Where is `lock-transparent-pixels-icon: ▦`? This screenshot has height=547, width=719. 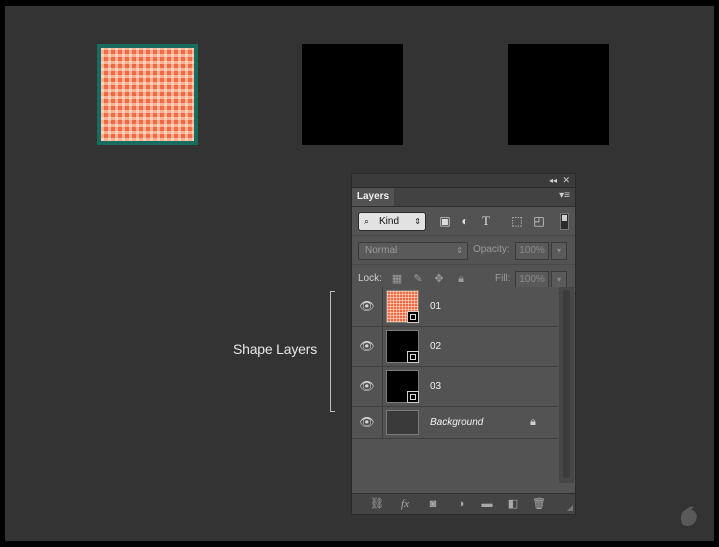
lock-transparent-pixels-icon: ▦ is located at coordinates (397, 279).